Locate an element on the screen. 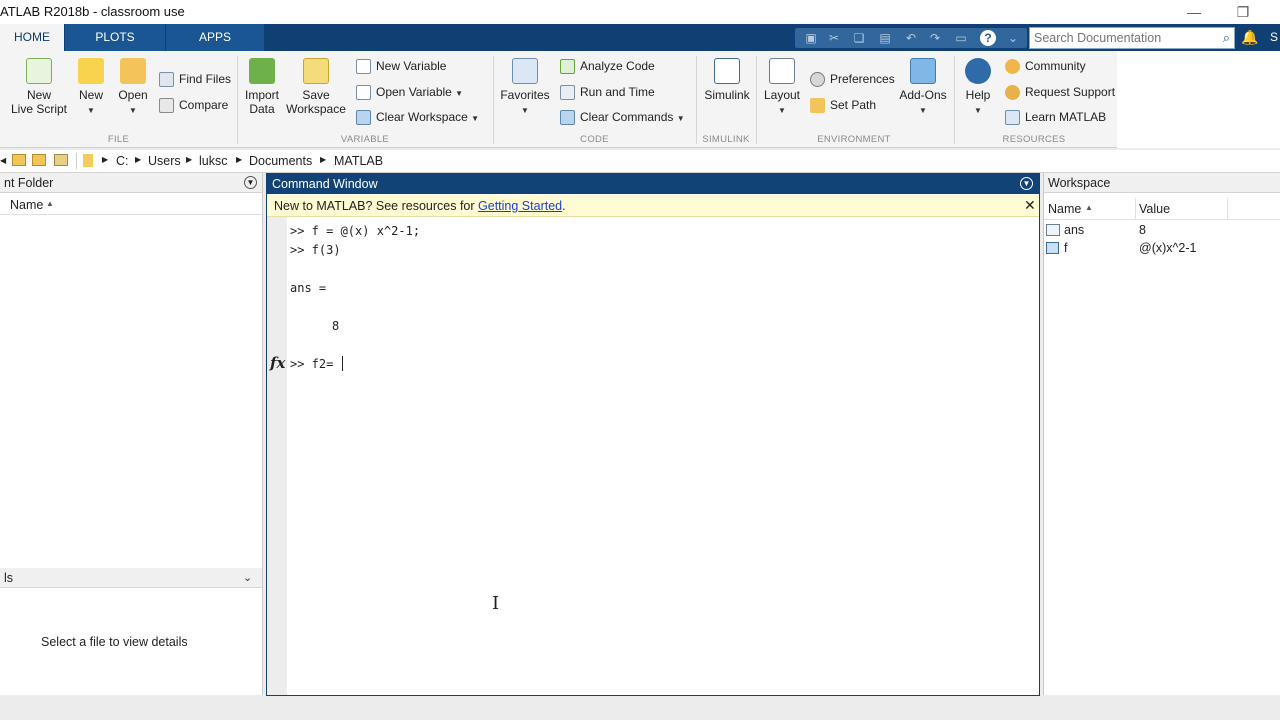 The width and height of the screenshot is (1280, 720). search-input is located at coordinates (1120, 38).